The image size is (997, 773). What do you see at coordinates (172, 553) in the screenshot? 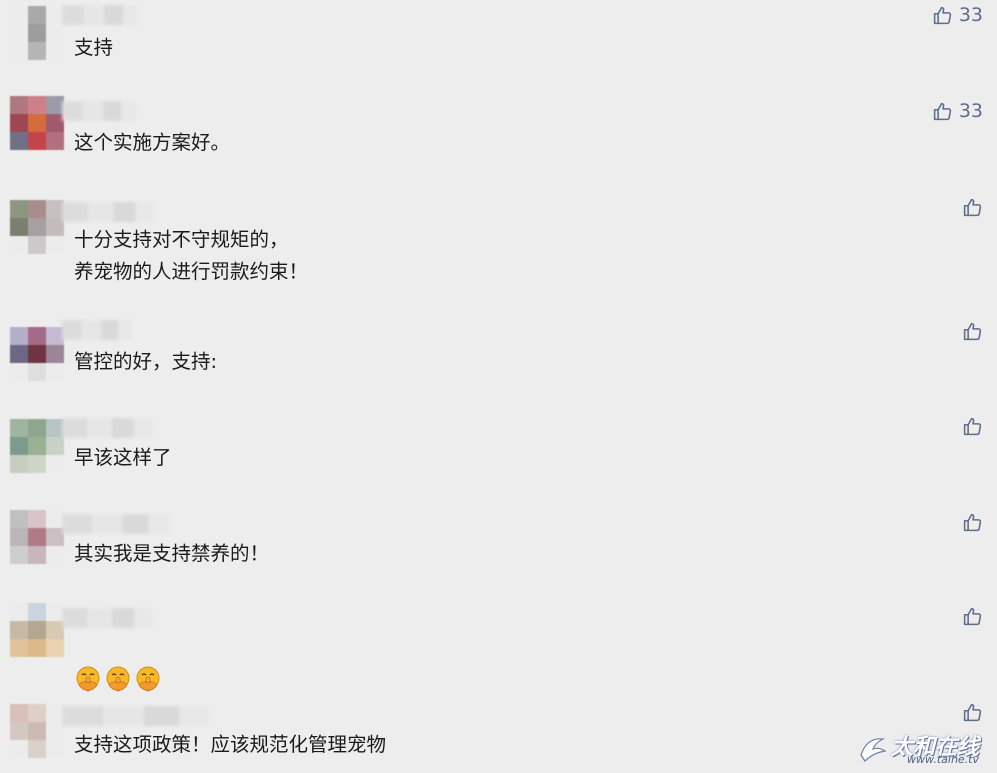
I see `comment-text: 其实我是支持禁养的！` at bounding box center [172, 553].